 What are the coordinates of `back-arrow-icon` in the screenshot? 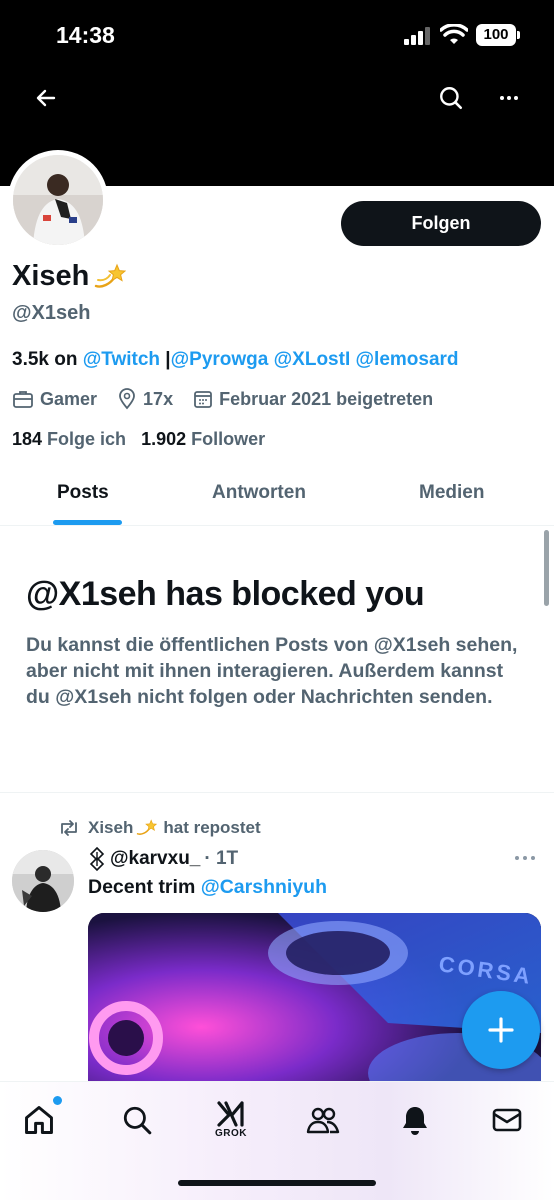 It's located at (46, 98).